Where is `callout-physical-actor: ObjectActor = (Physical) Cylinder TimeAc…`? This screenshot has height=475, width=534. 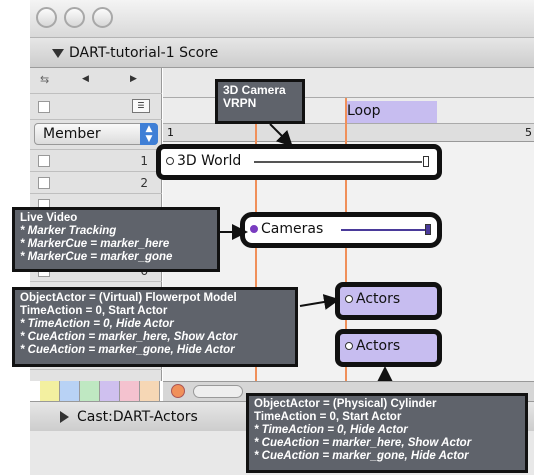
callout-physical-actor: ObjectActor = (Physical) Cylinder TimeAc… is located at coordinates (387, 433).